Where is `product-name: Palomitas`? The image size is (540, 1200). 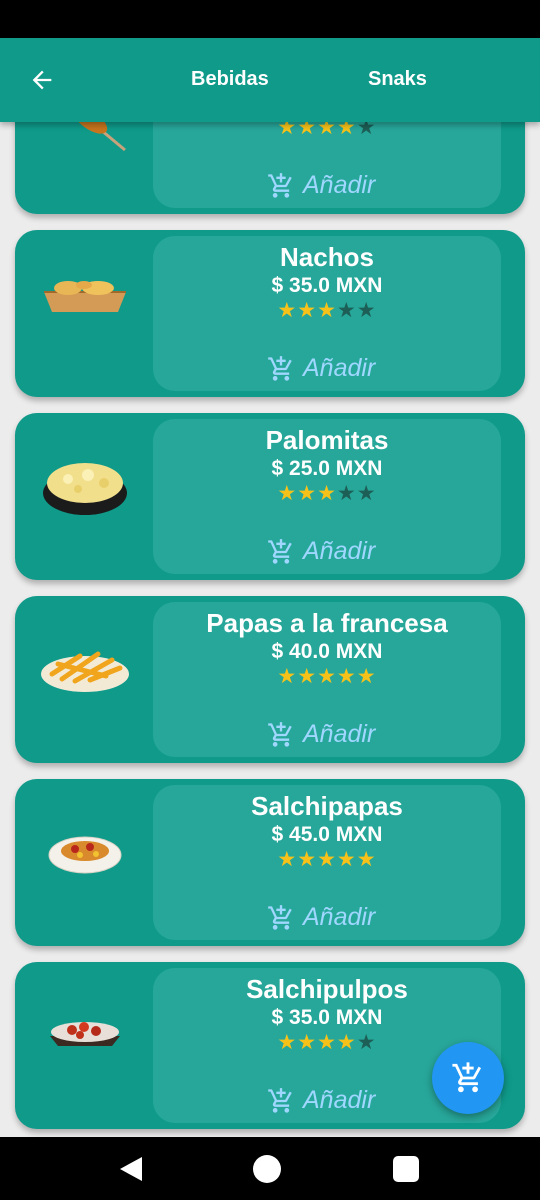
product-name: Palomitas is located at coordinates (327, 440).